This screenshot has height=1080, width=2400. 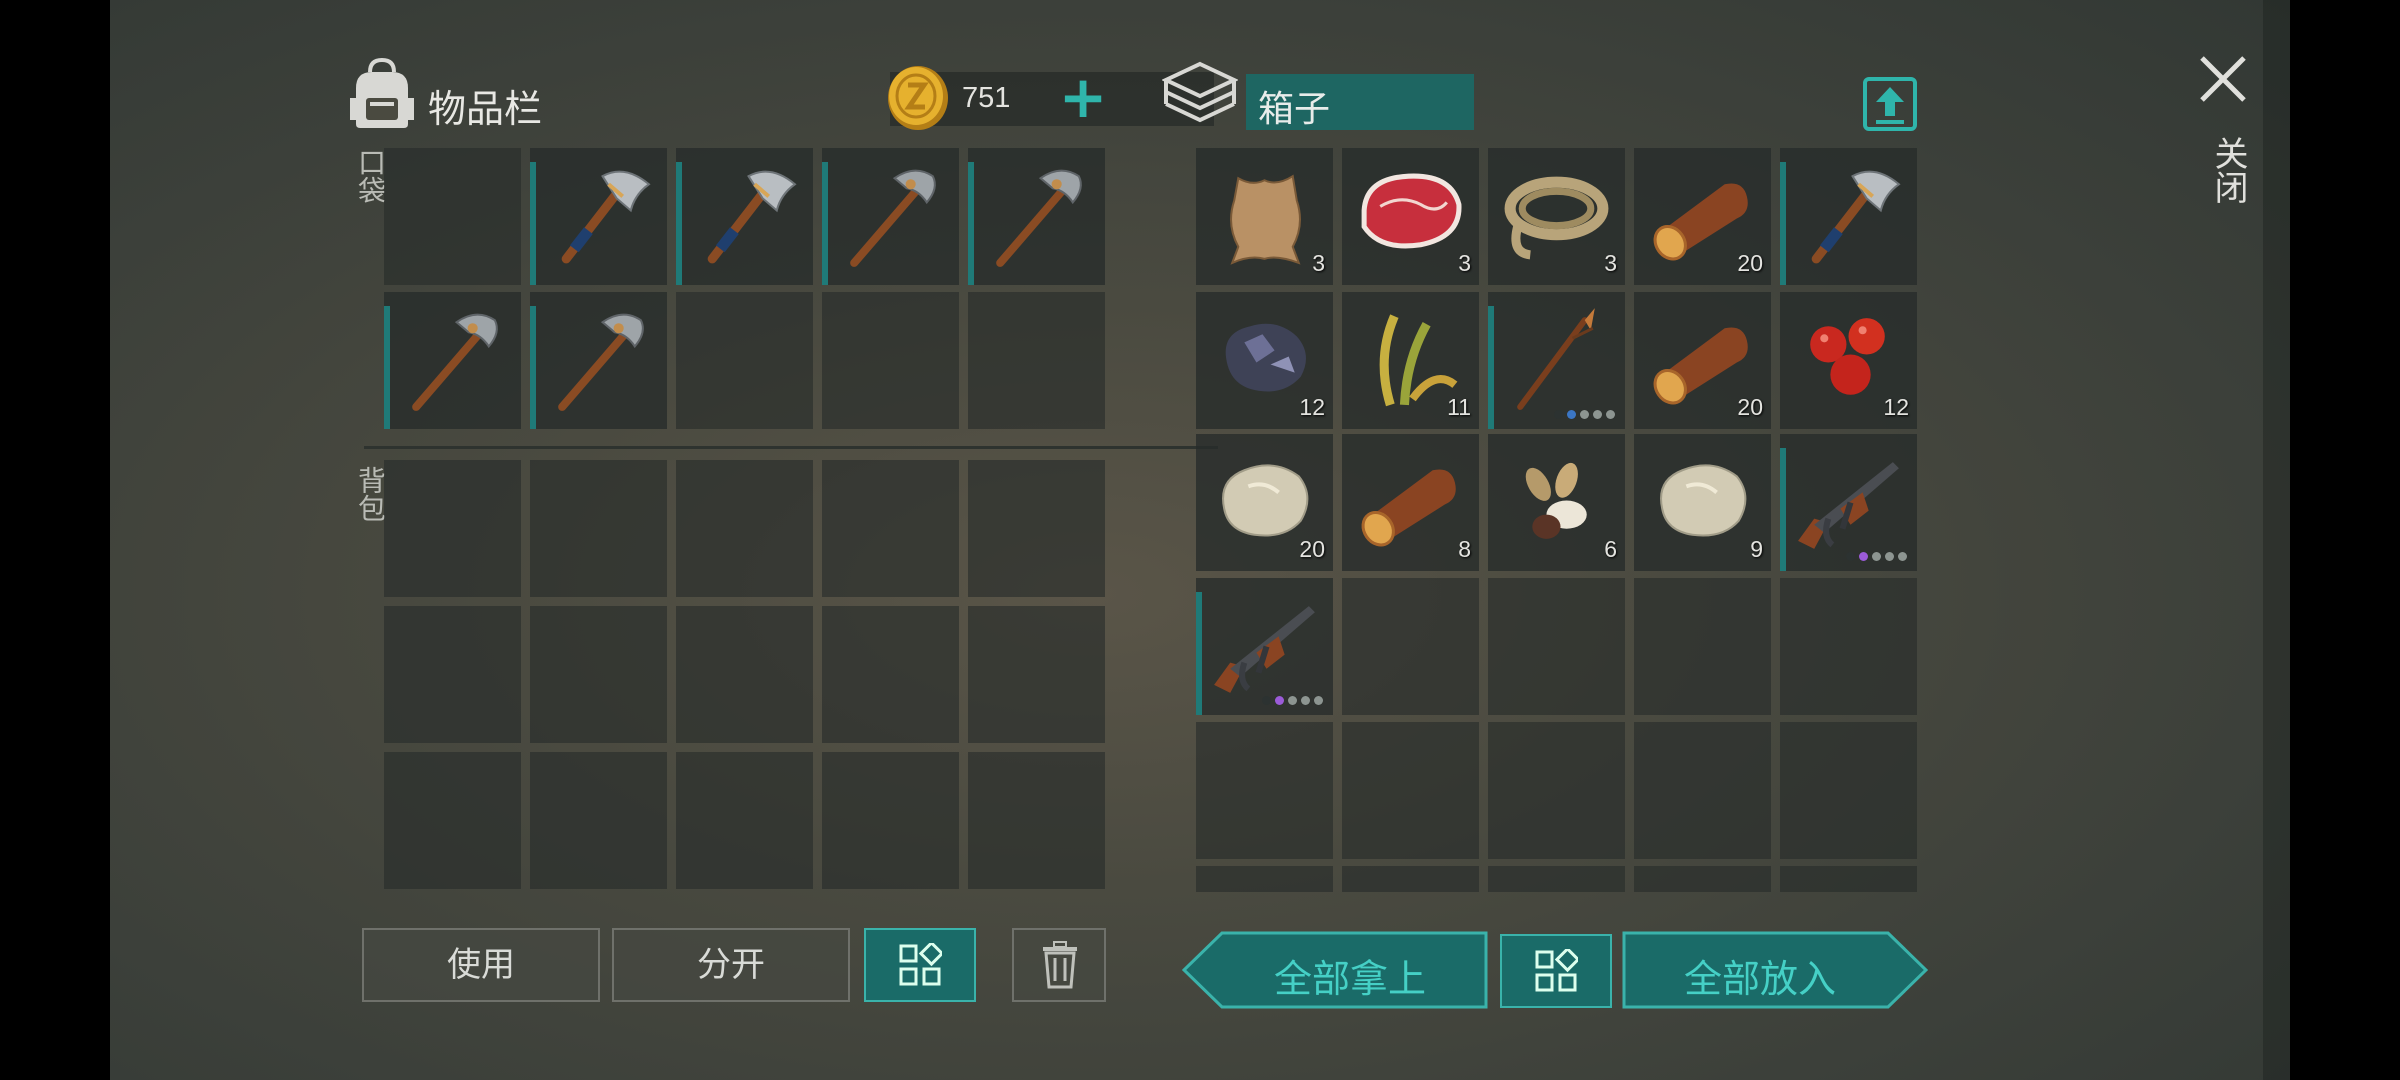 I want to click on take-all-label: 全部拿上, so click(x=1349, y=979).